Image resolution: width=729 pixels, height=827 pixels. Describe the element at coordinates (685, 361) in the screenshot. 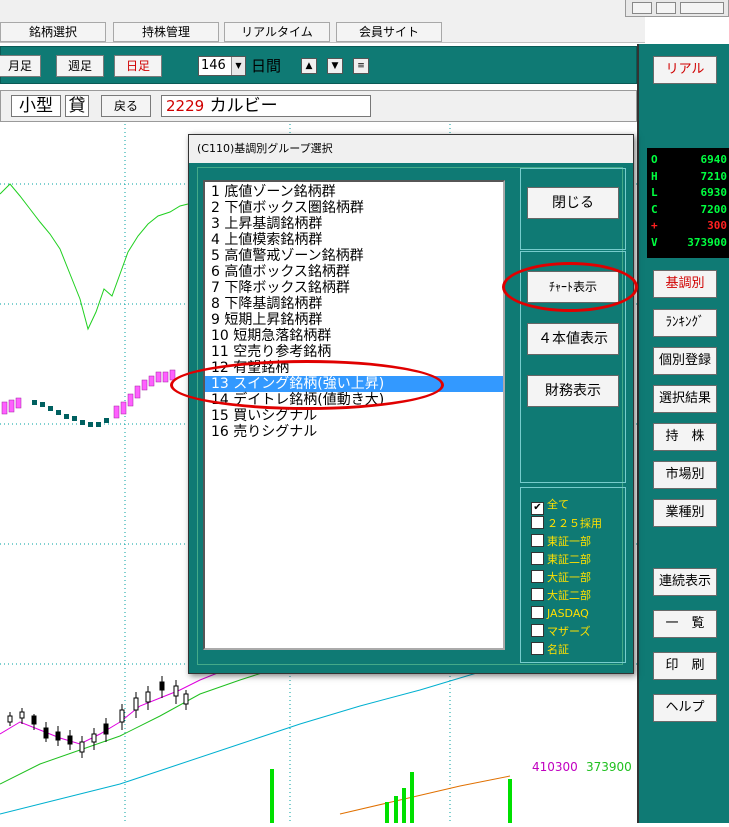

I see `individual-register-button: 個別登録` at that location.